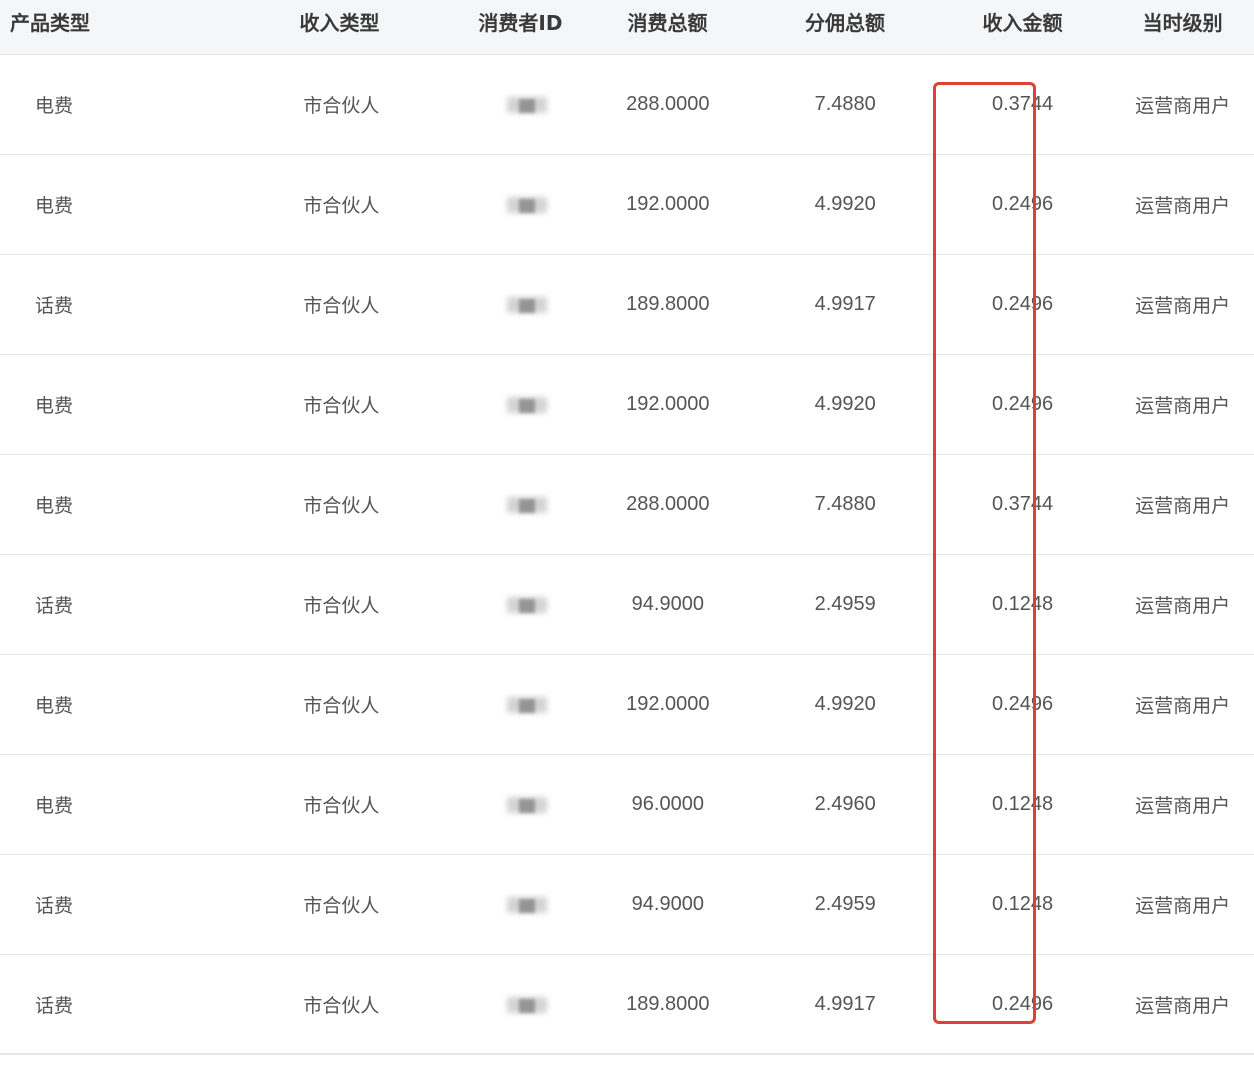  Describe the element at coordinates (667, 804) in the screenshot. I see `cell-total-spend: 96.0000` at that location.